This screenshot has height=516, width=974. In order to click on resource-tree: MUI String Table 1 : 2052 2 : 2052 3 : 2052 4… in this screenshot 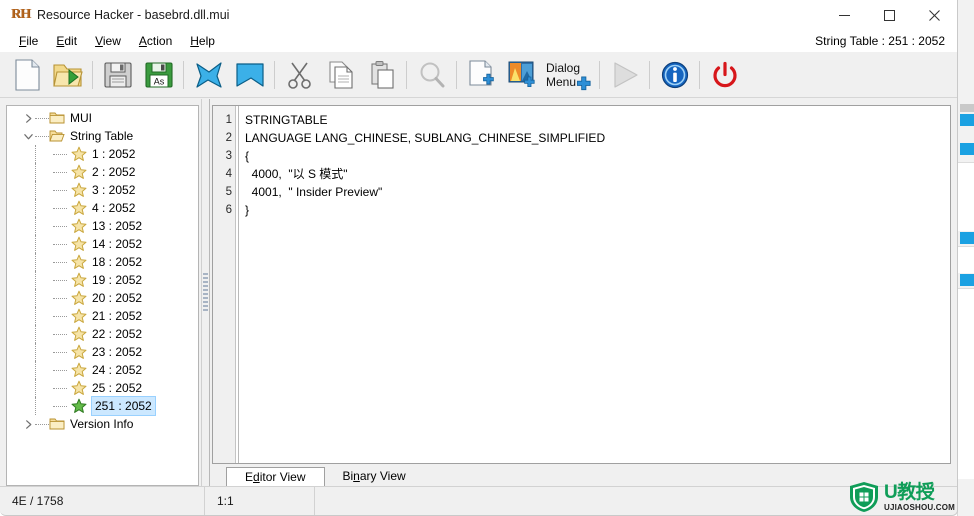, I will do `click(102, 295)`.